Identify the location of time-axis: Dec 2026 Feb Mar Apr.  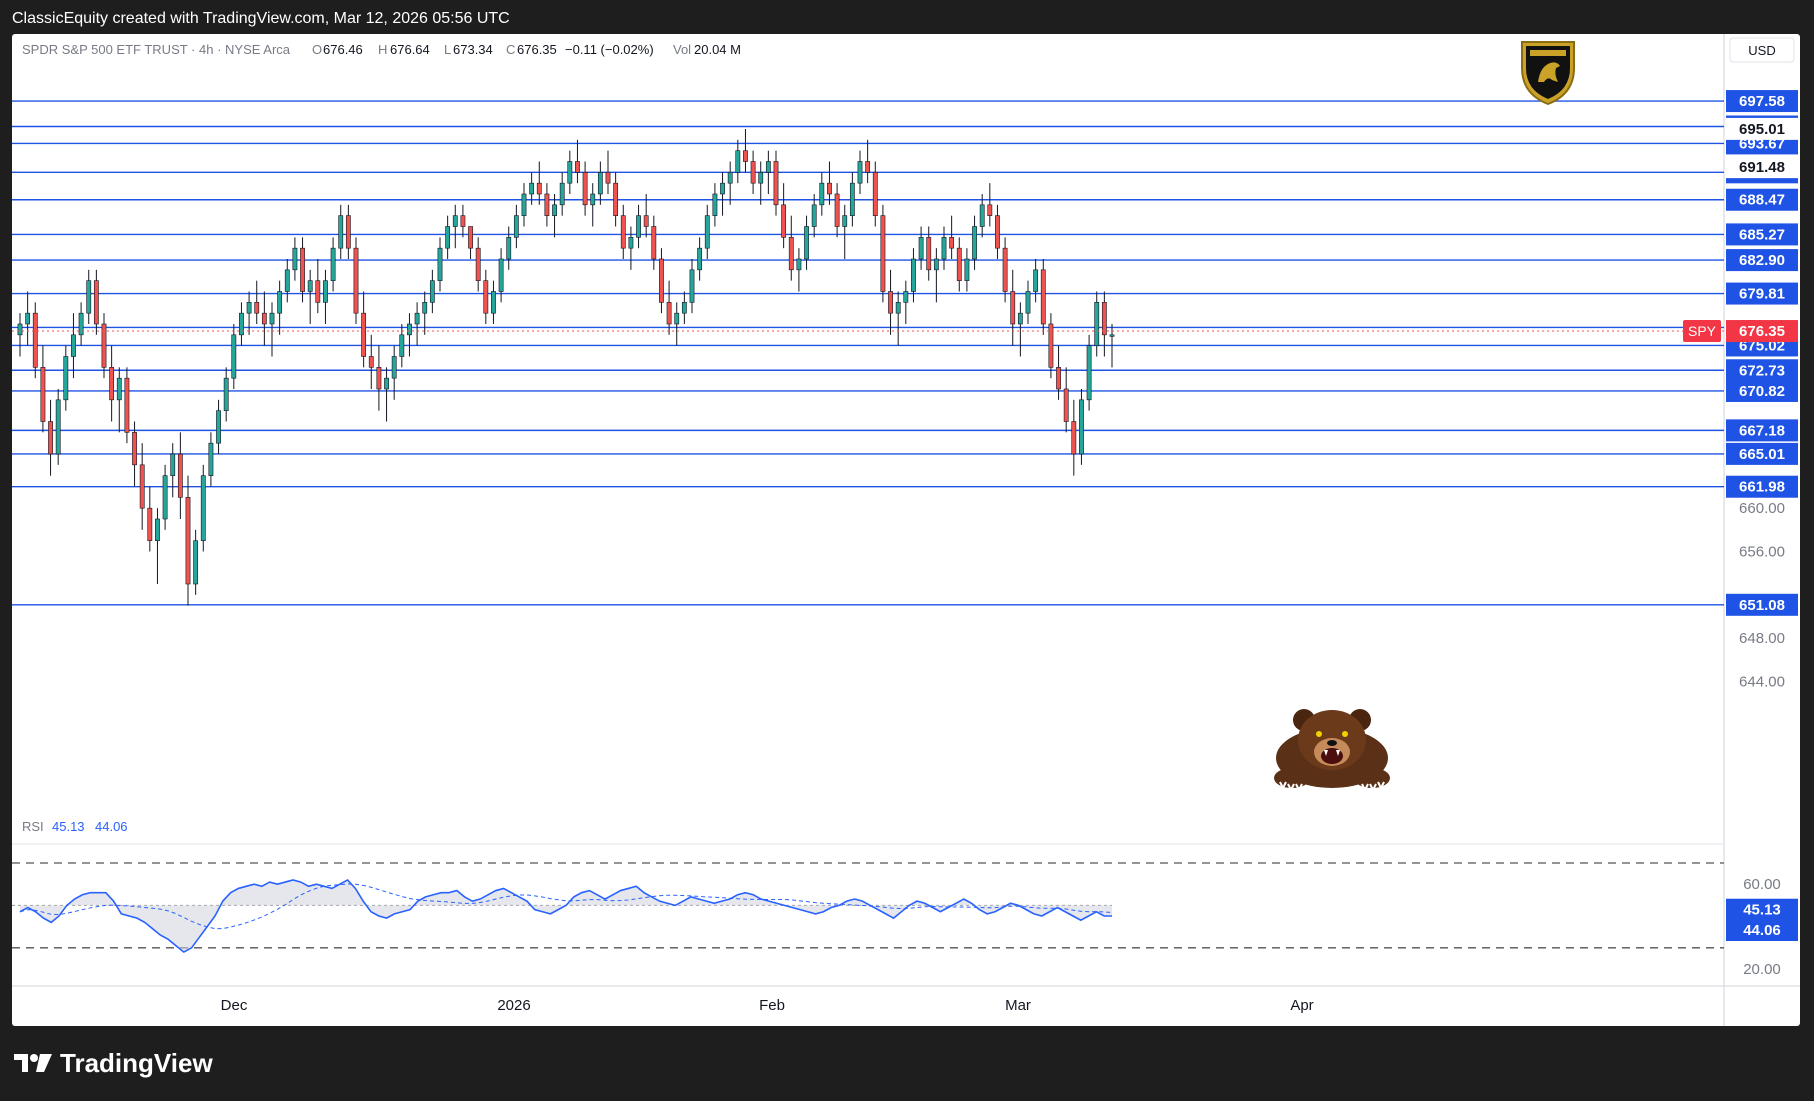
(767, 1005).